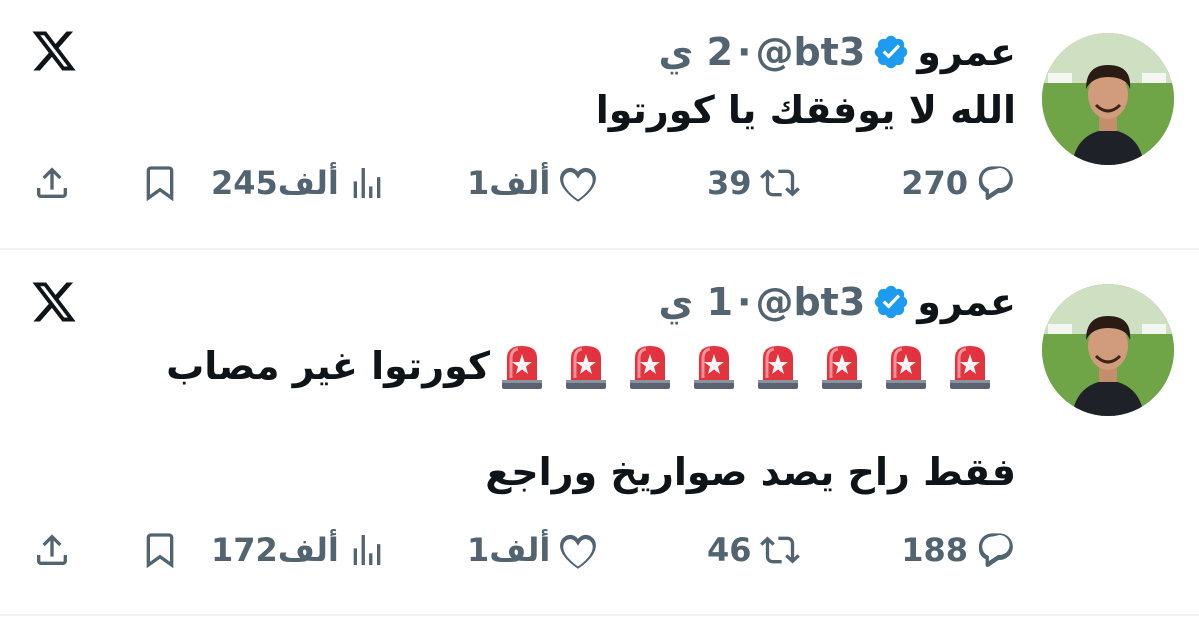 The height and width of the screenshot is (623, 1199). I want to click on reply-count: 188, so click(934, 550).